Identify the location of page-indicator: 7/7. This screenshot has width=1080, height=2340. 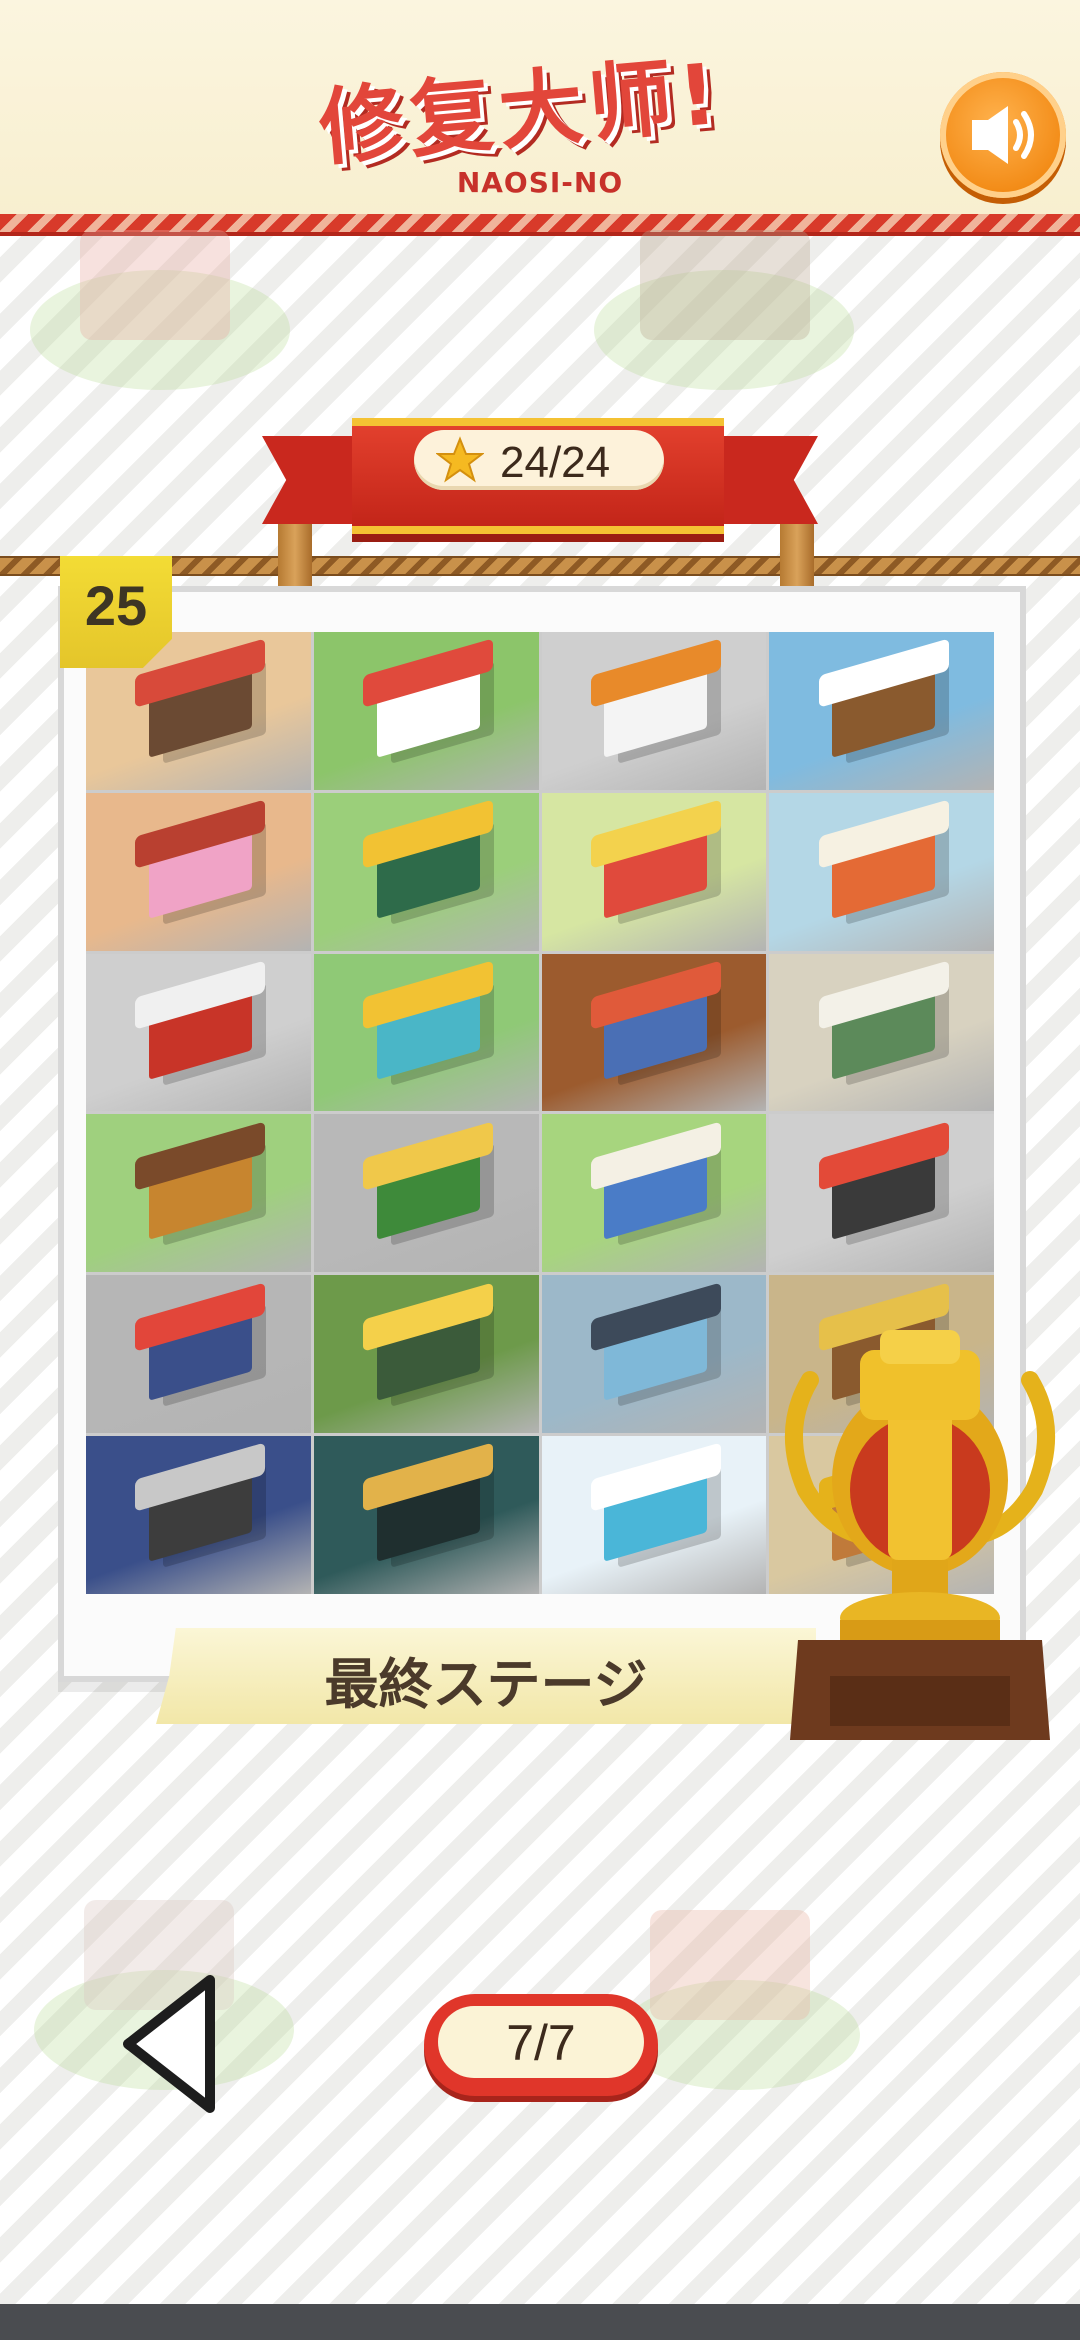
(541, 2045).